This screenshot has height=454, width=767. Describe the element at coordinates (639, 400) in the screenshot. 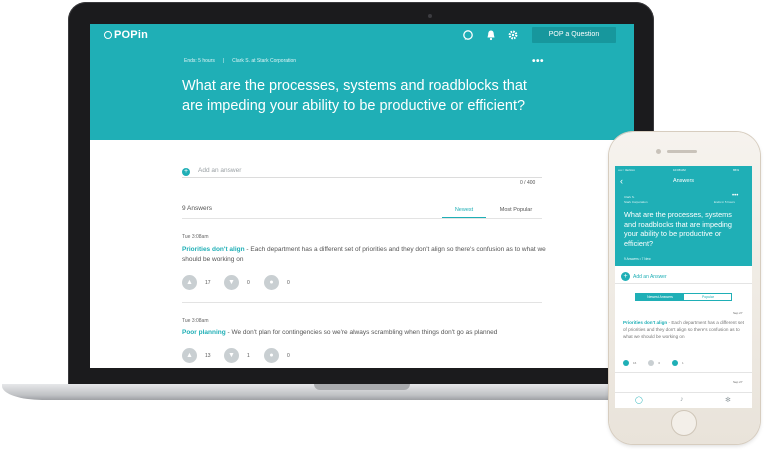

I see `chat-bubble-icon: ◯` at that location.